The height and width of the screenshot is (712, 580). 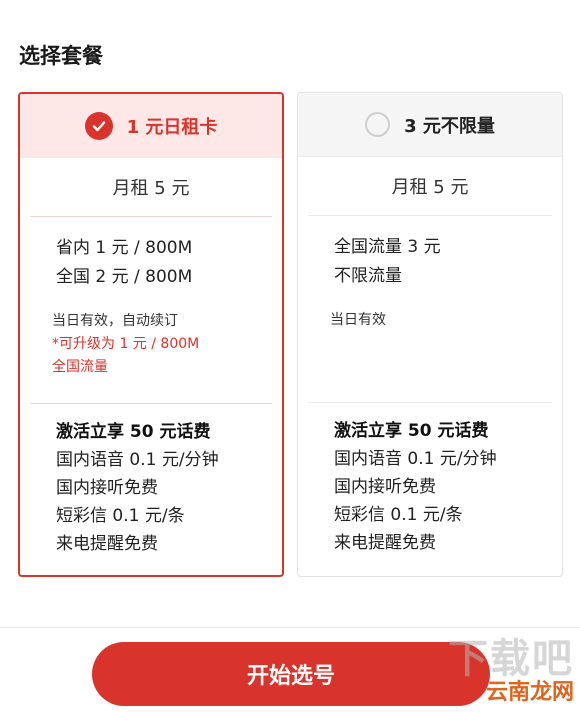 What do you see at coordinates (430, 309) in the screenshot?
I see `data-section: 全国流量 3 元 不限流量 当日有效` at bounding box center [430, 309].